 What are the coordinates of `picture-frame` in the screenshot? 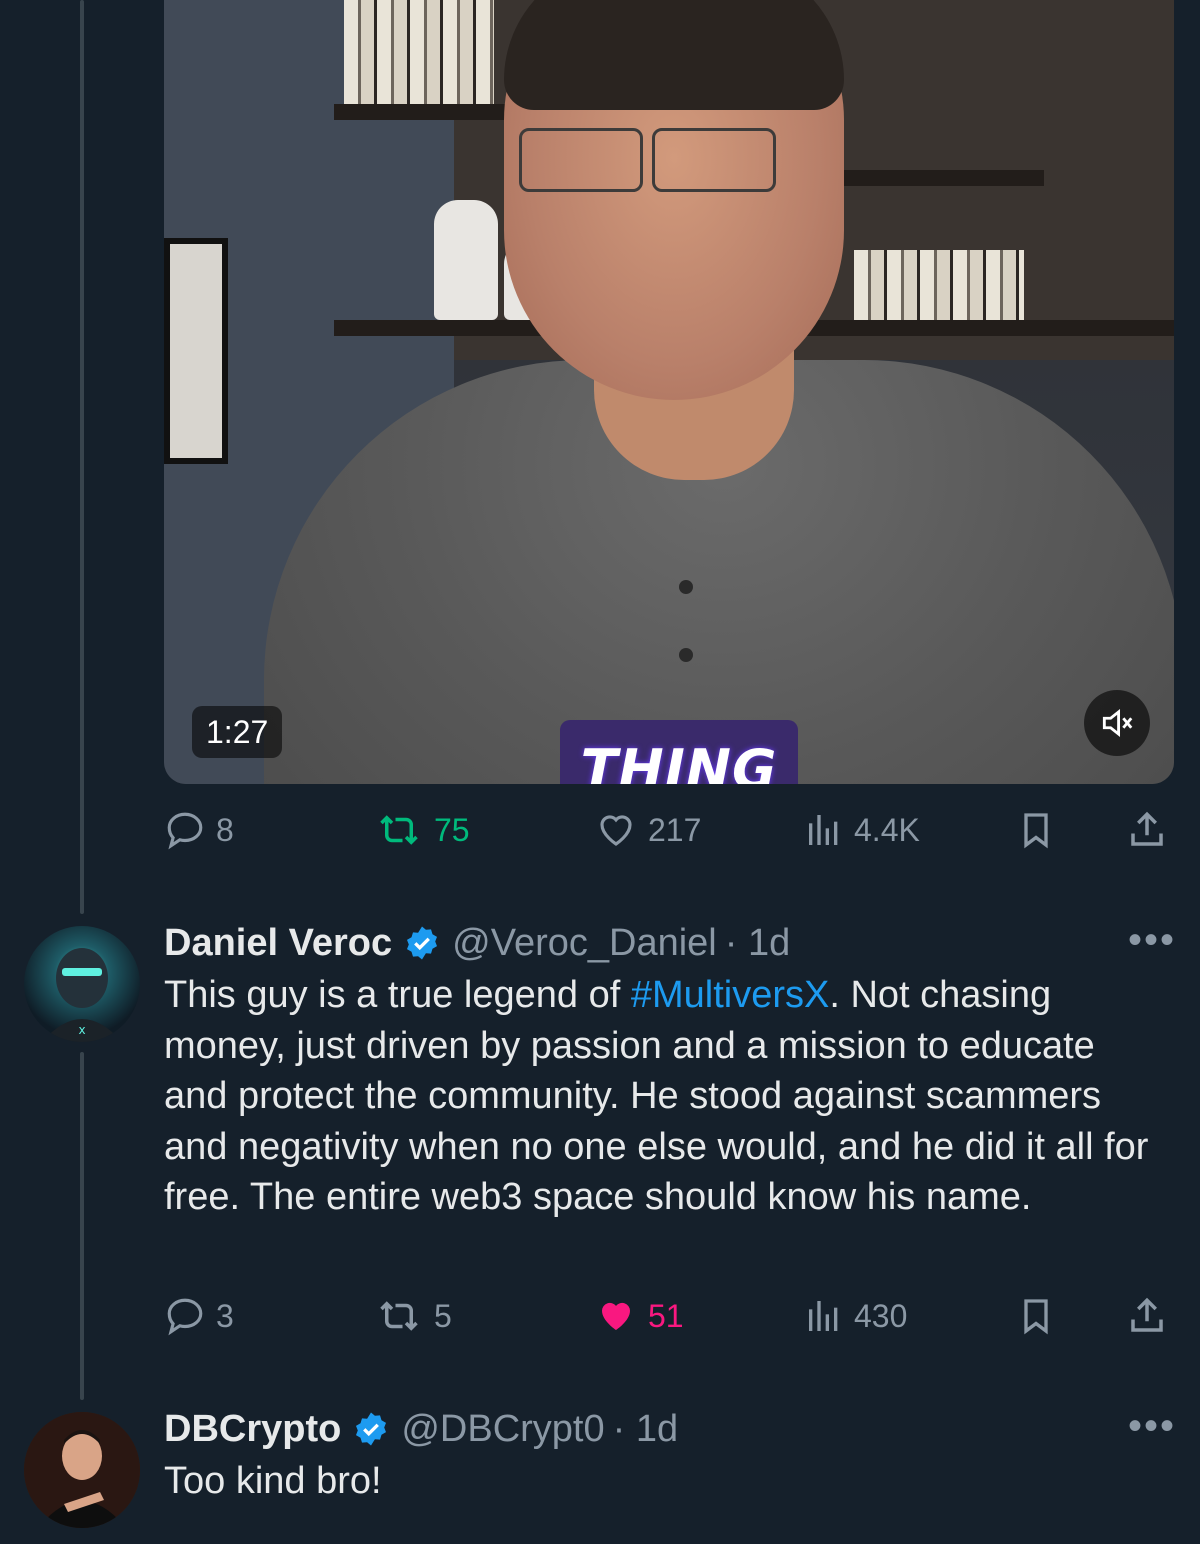 It's located at (196, 351).